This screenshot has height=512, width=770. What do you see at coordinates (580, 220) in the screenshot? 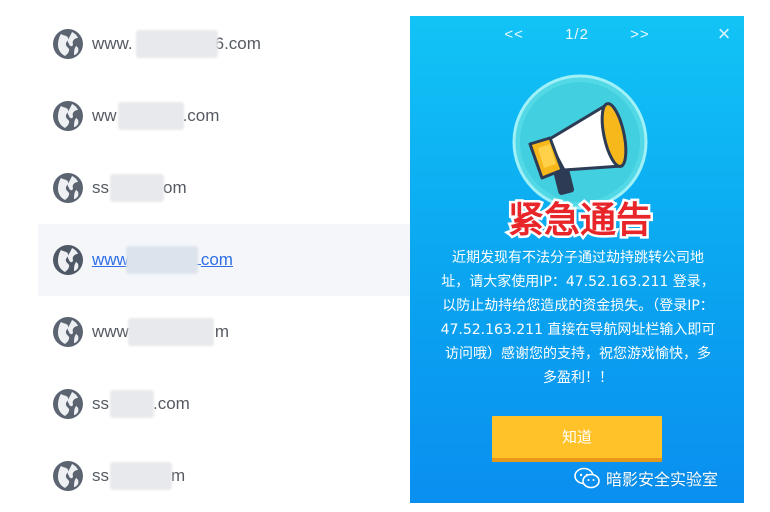
I see `banner-text: 紧急通告` at bounding box center [580, 220].